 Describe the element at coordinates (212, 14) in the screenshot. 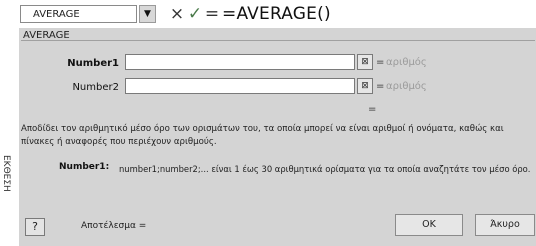

I see `edit-formula-icon: =` at that location.